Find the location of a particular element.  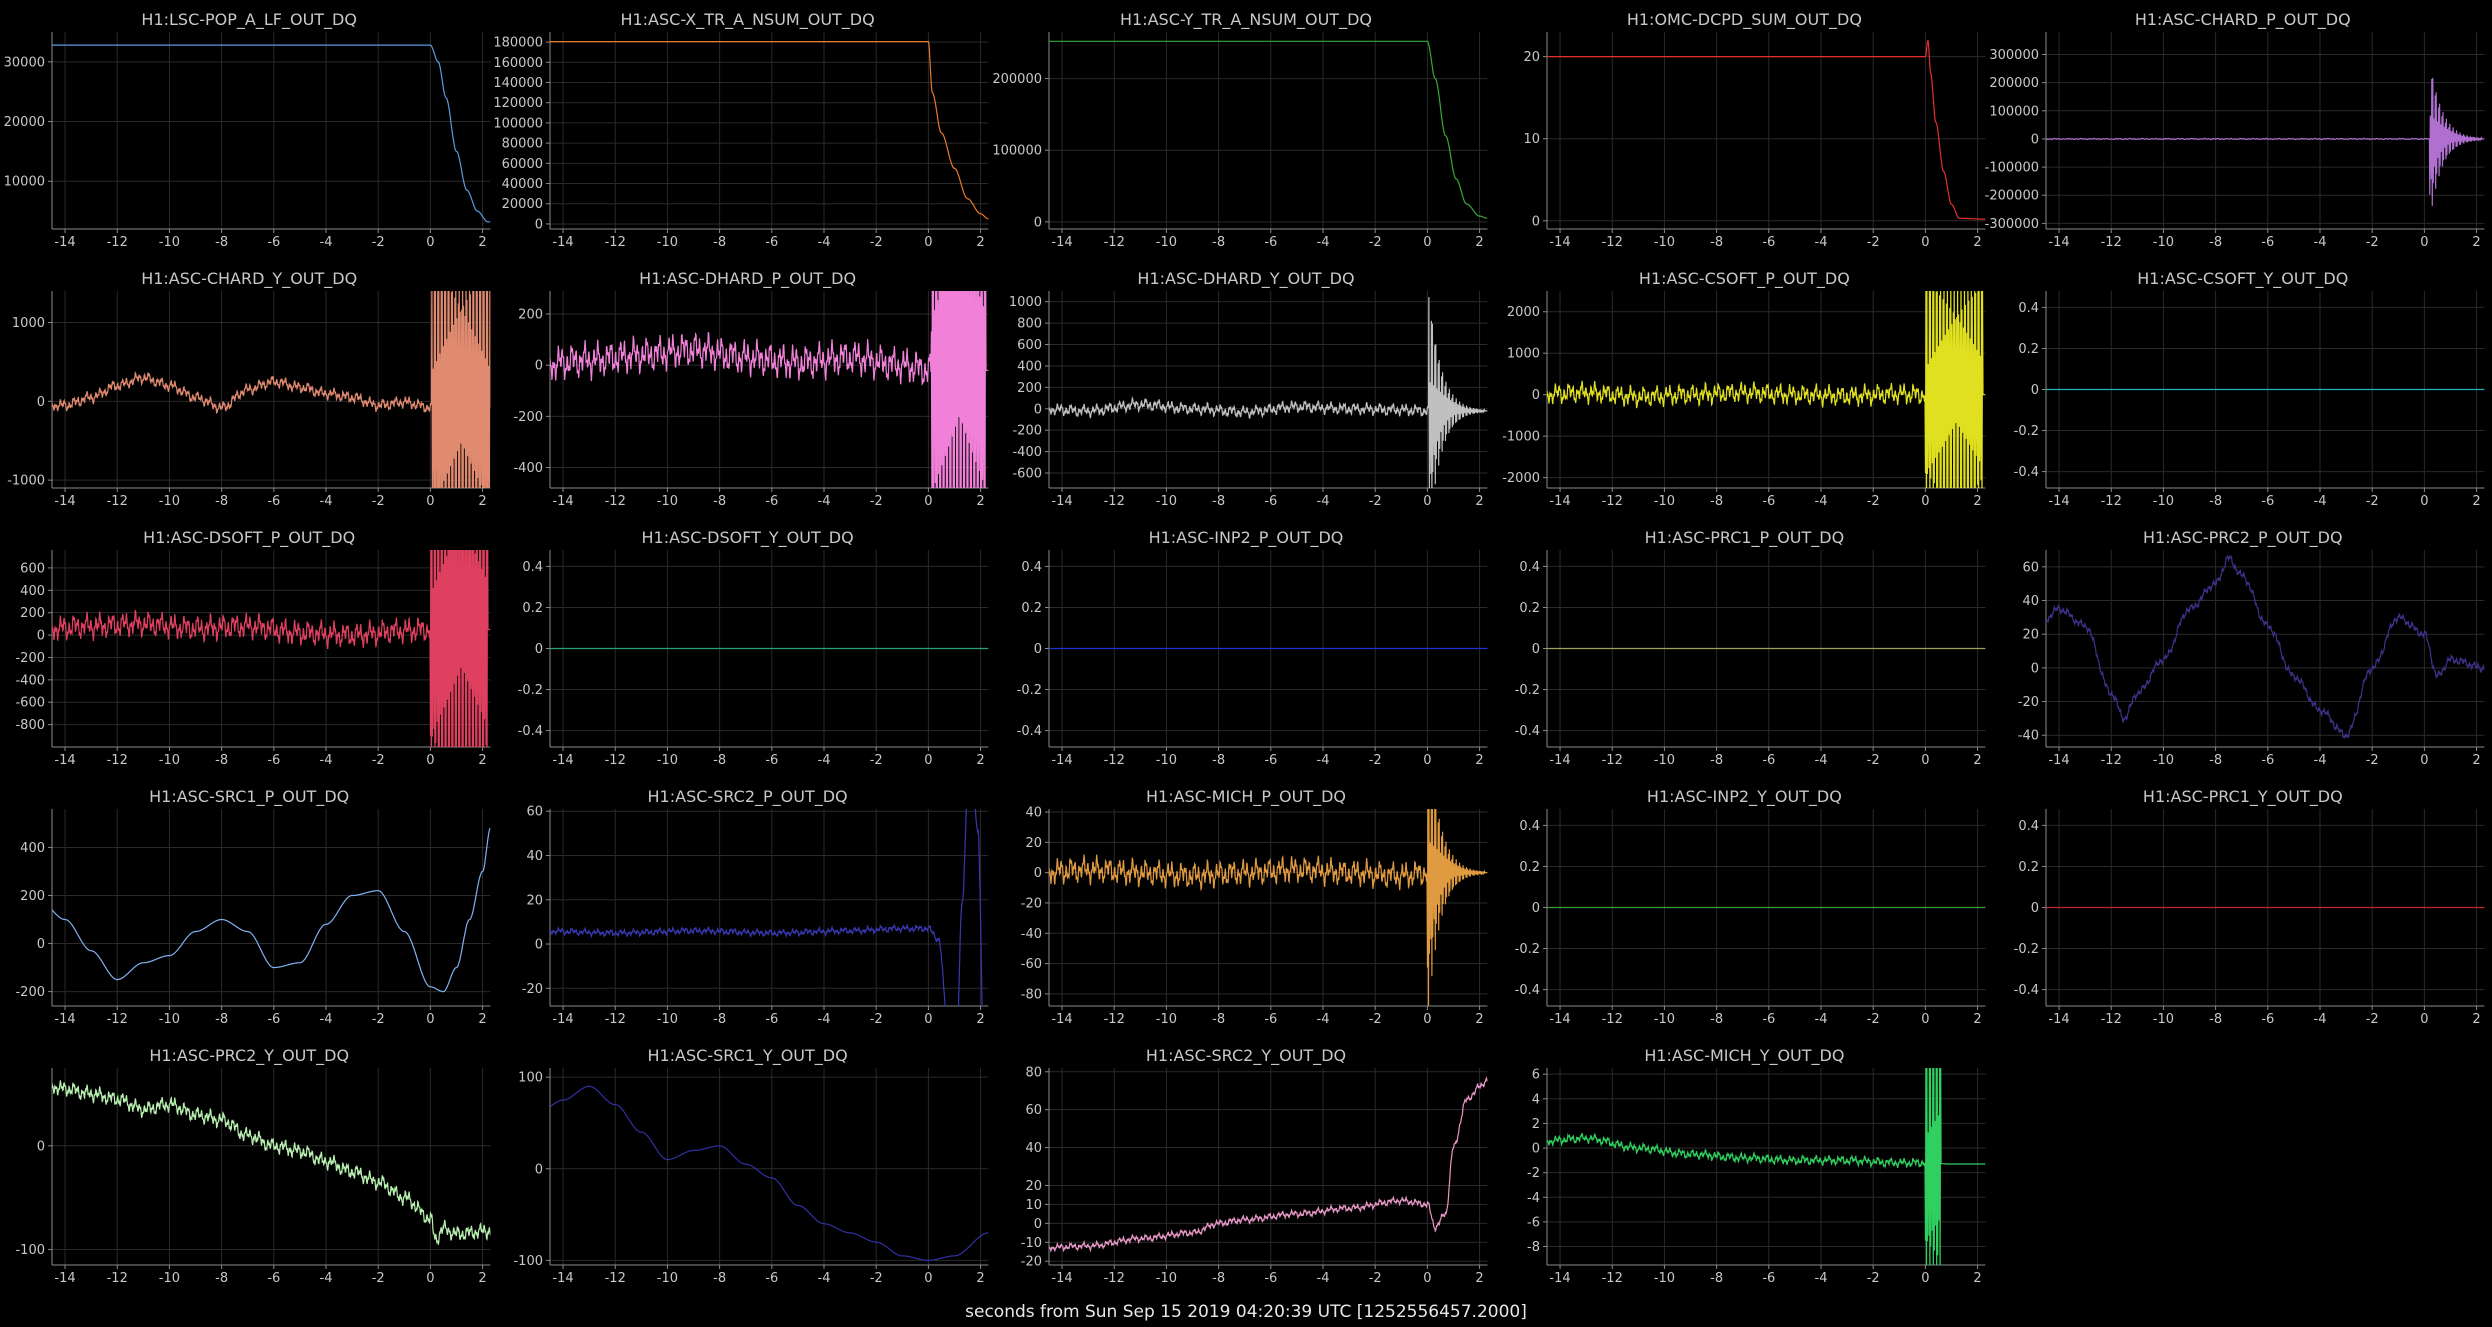

chart-plot: -14 -12 -10 -8 -6 -4 -2 0 201020 is located at coordinates (1755, 141).